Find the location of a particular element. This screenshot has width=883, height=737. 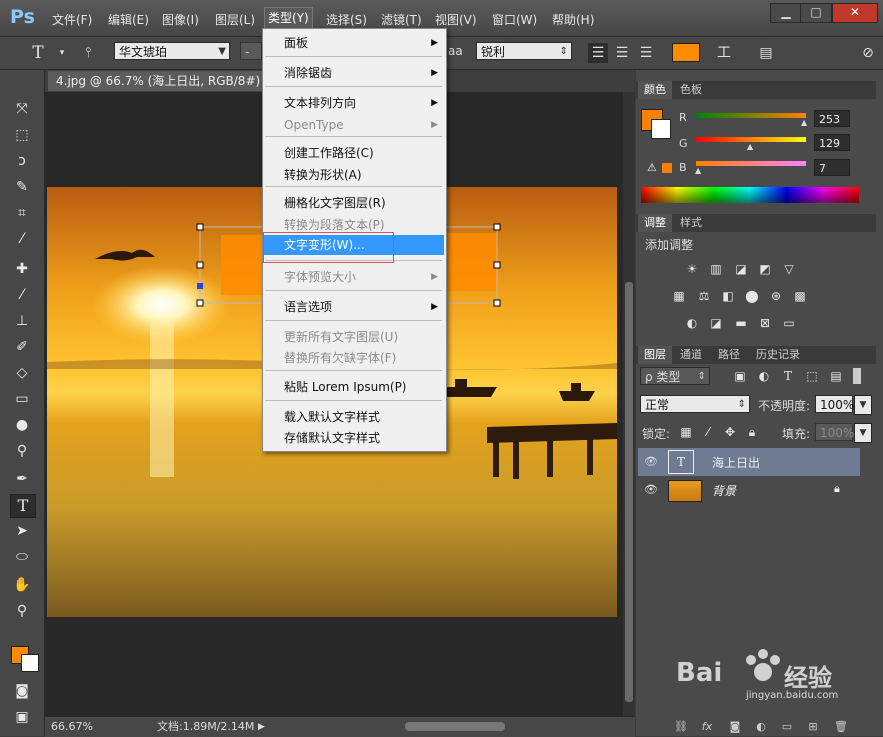

background-color-swatch is located at coordinates (30, 663).